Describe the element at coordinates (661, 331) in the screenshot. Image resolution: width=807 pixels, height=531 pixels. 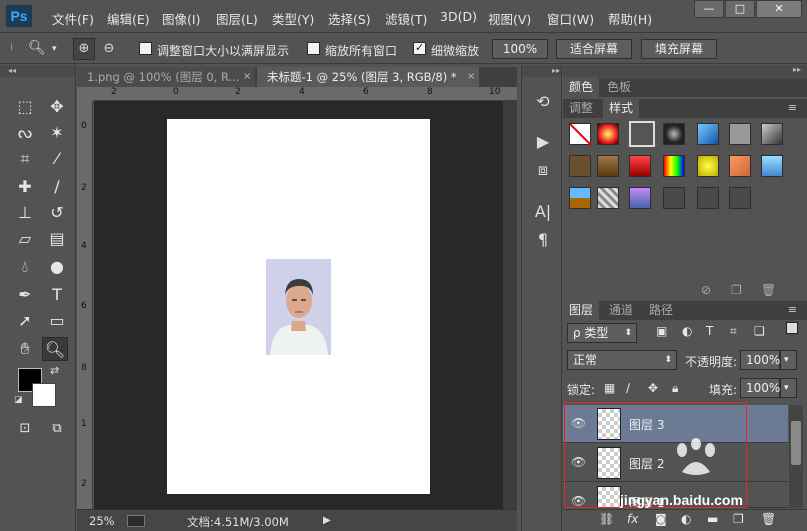
I see `filter-pixel-icon: ▣` at that location.